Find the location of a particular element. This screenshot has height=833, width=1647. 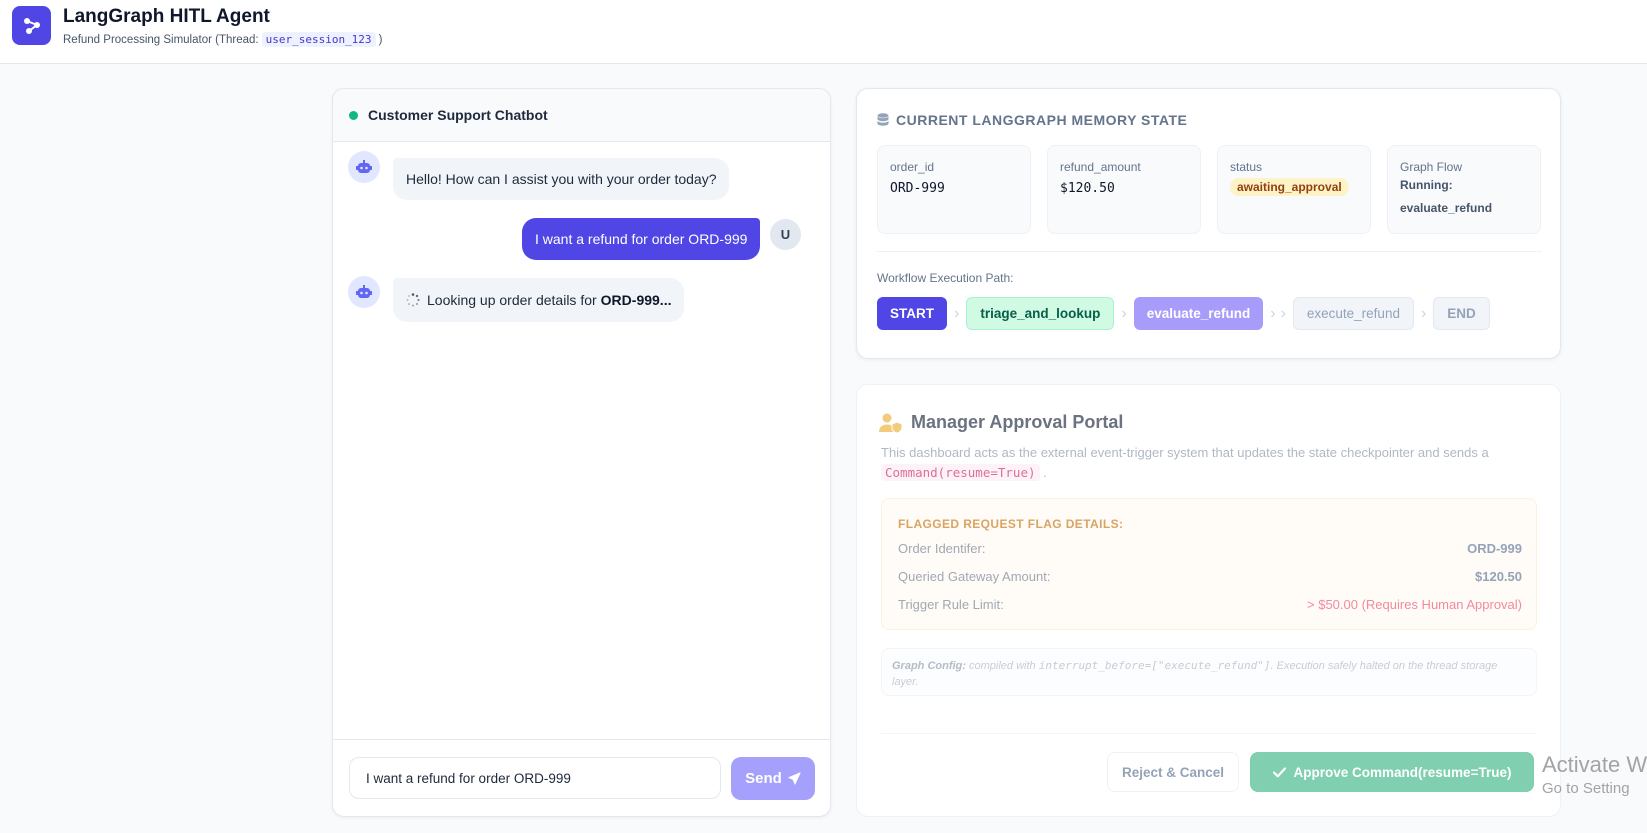

subtitle-prefix: Refund Processing Simulator (Thread: is located at coordinates (161, 39).